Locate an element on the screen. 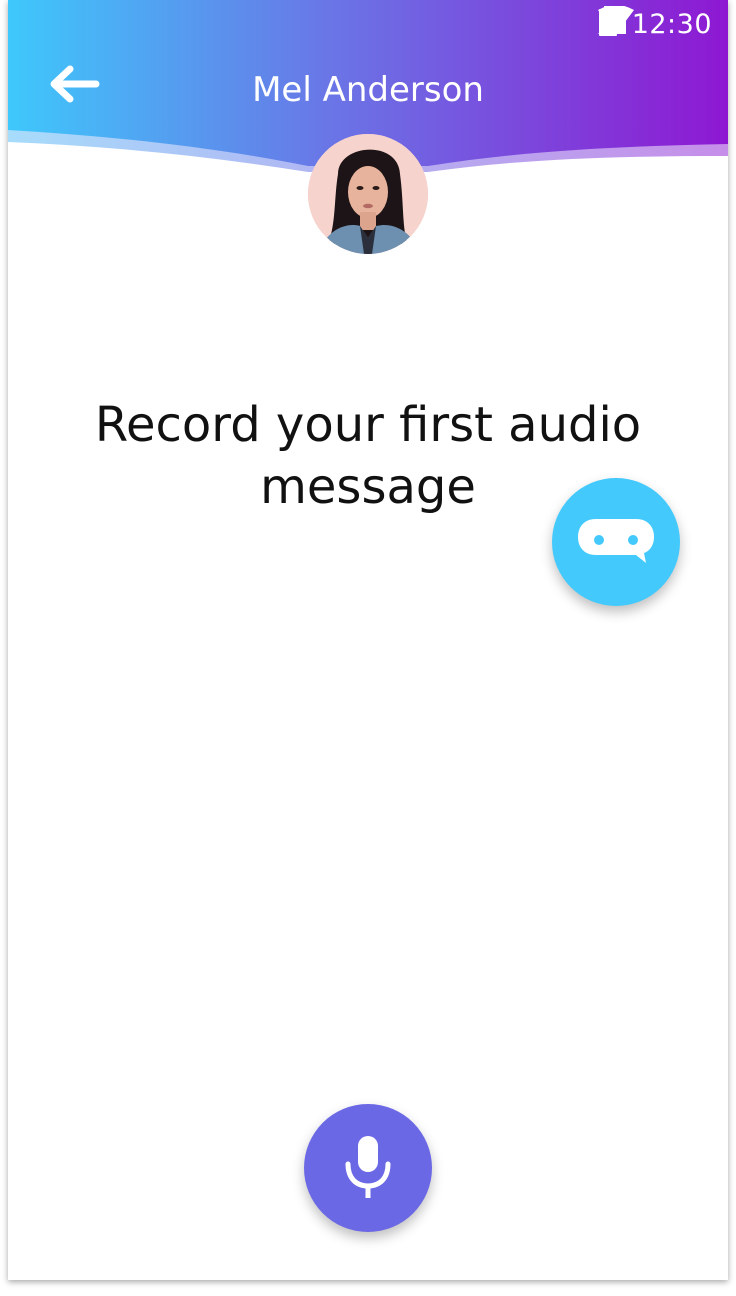  avatar is located at coordinates (368, 194).